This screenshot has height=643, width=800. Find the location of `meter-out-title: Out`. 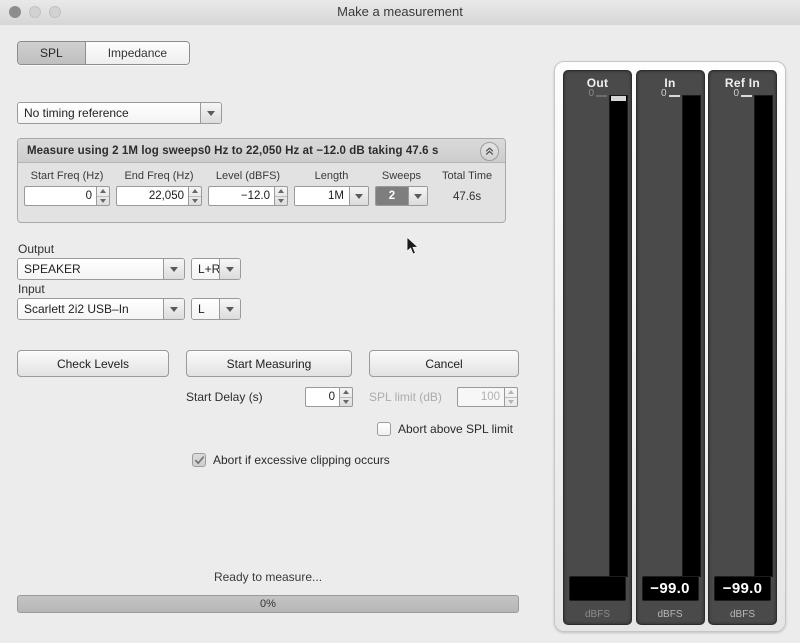

meter-out-title: Out is located at coordinates (597, 83).